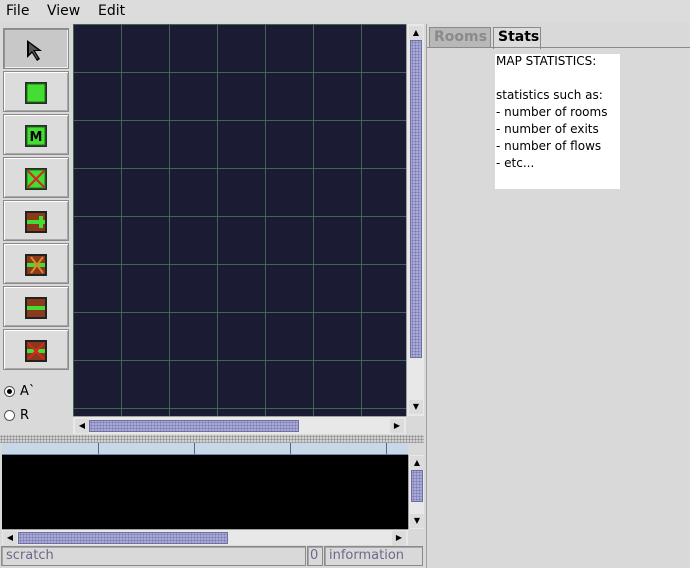  I want to click on status-scratch: scratch, so click(153, 556).